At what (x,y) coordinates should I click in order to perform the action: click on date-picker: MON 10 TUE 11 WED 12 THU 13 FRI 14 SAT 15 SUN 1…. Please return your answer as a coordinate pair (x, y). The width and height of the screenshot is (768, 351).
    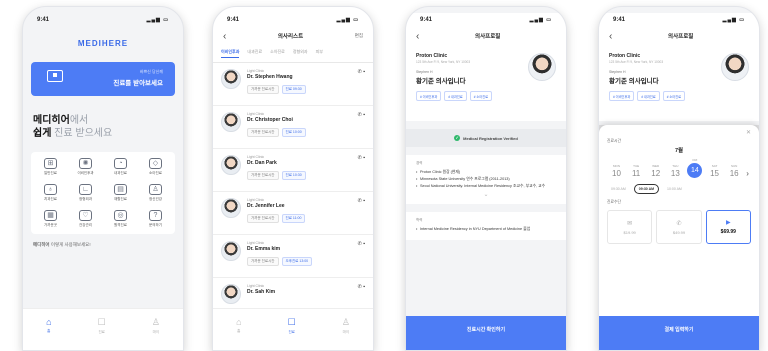
    Looking at the image, I should click on (679, 168).